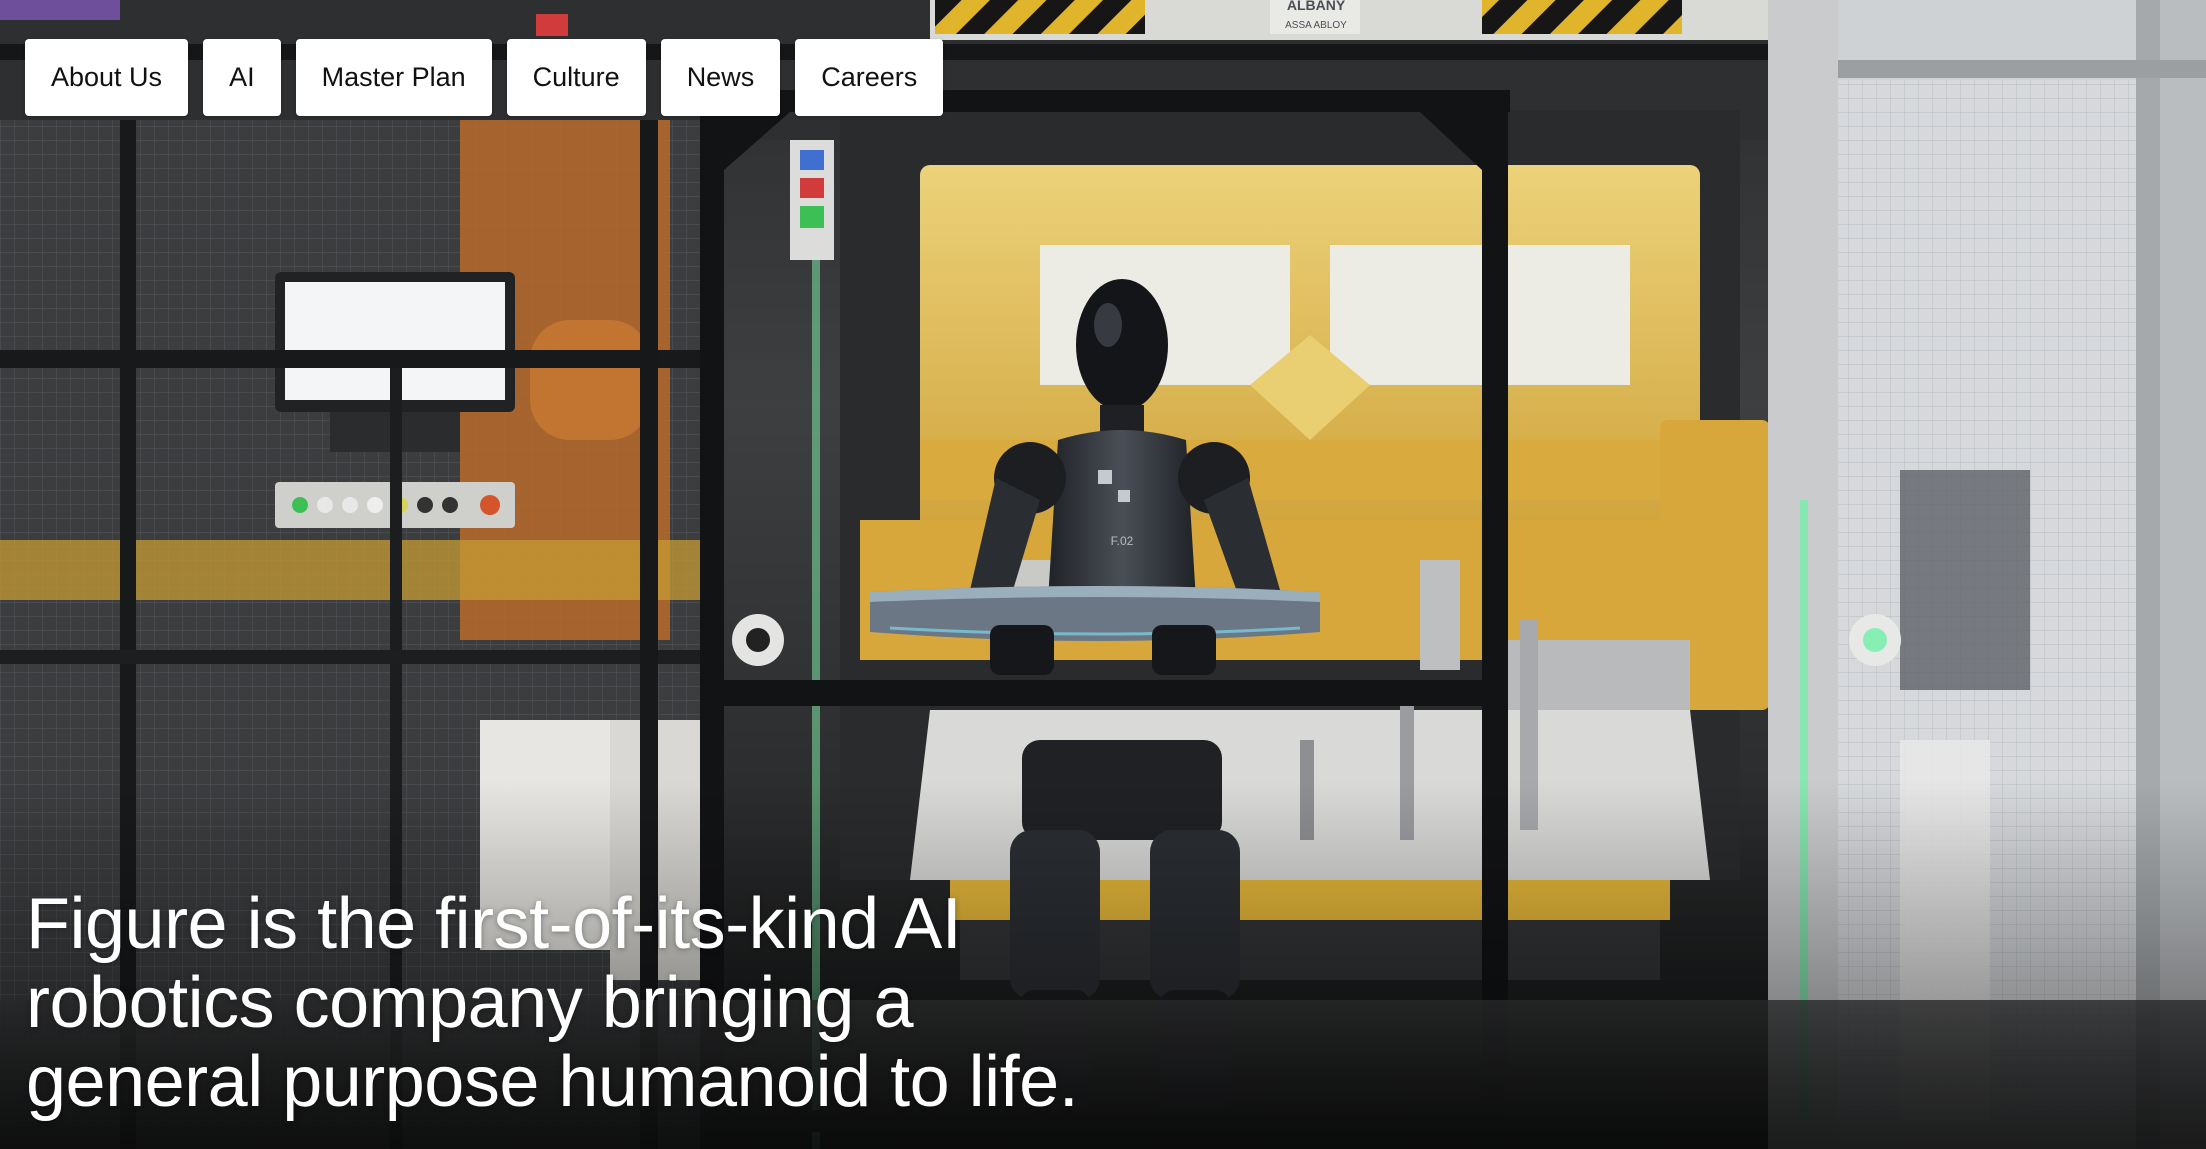 The height and width of the screenshot is (1149, 2206). What do you see at coordinates (720, 77) in the screenshot?
I see `nav-news: News` at bounding box center [720, 77].